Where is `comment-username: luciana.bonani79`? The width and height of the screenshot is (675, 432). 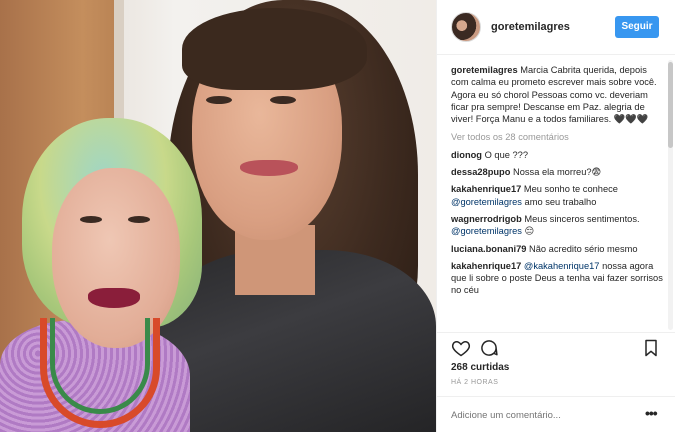
comment-username: luciana.bonani79 is located at coordinates (488, 249).